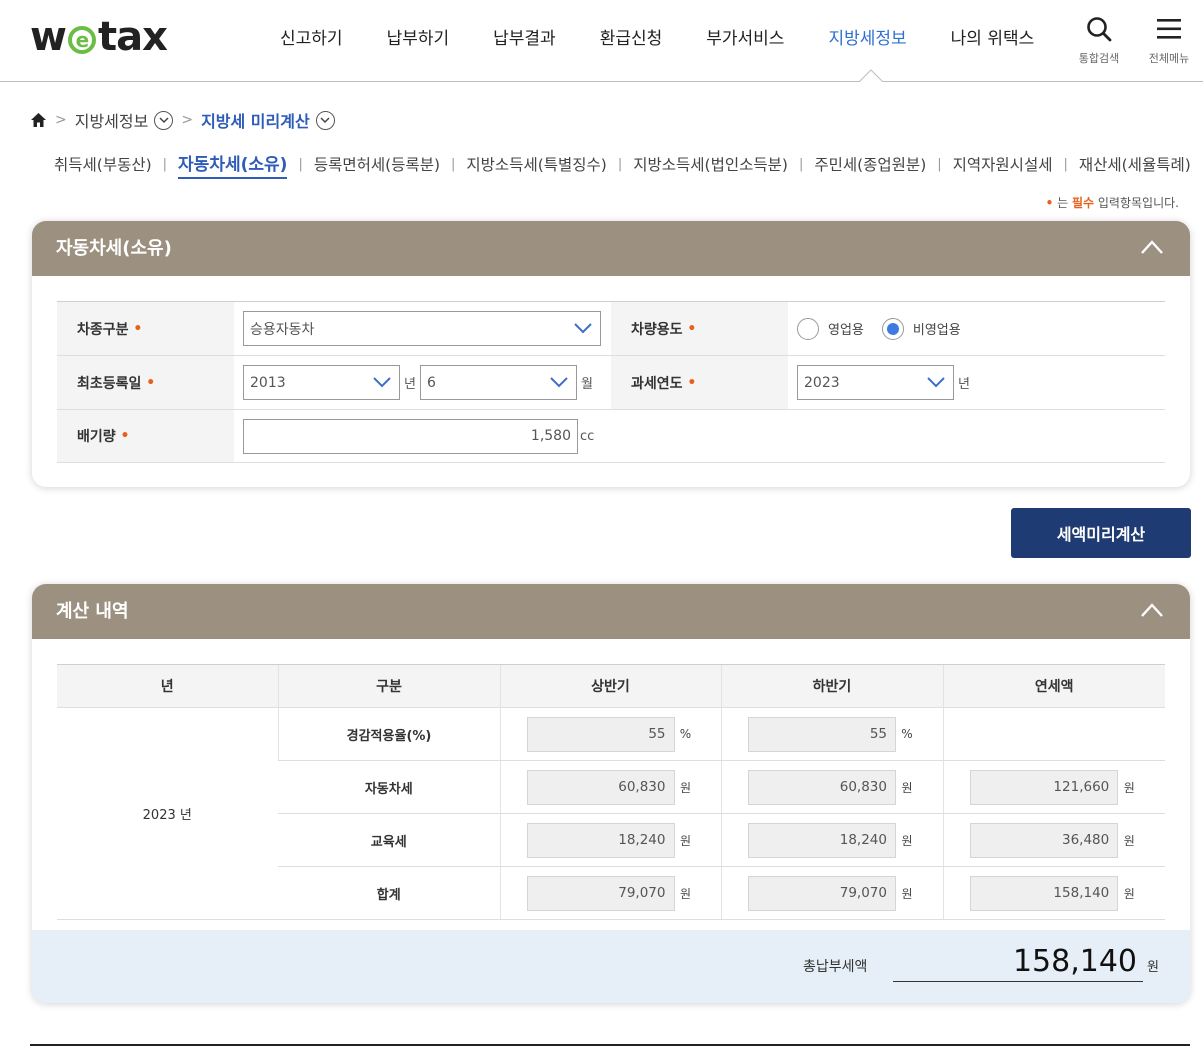 The height and width of the screenshot is (1051, 1203). What do you see at coordinates (282, 329) in the screenshot?
I see `vehicle-type-value: 승용자동차` at bounding box center [282, 329].